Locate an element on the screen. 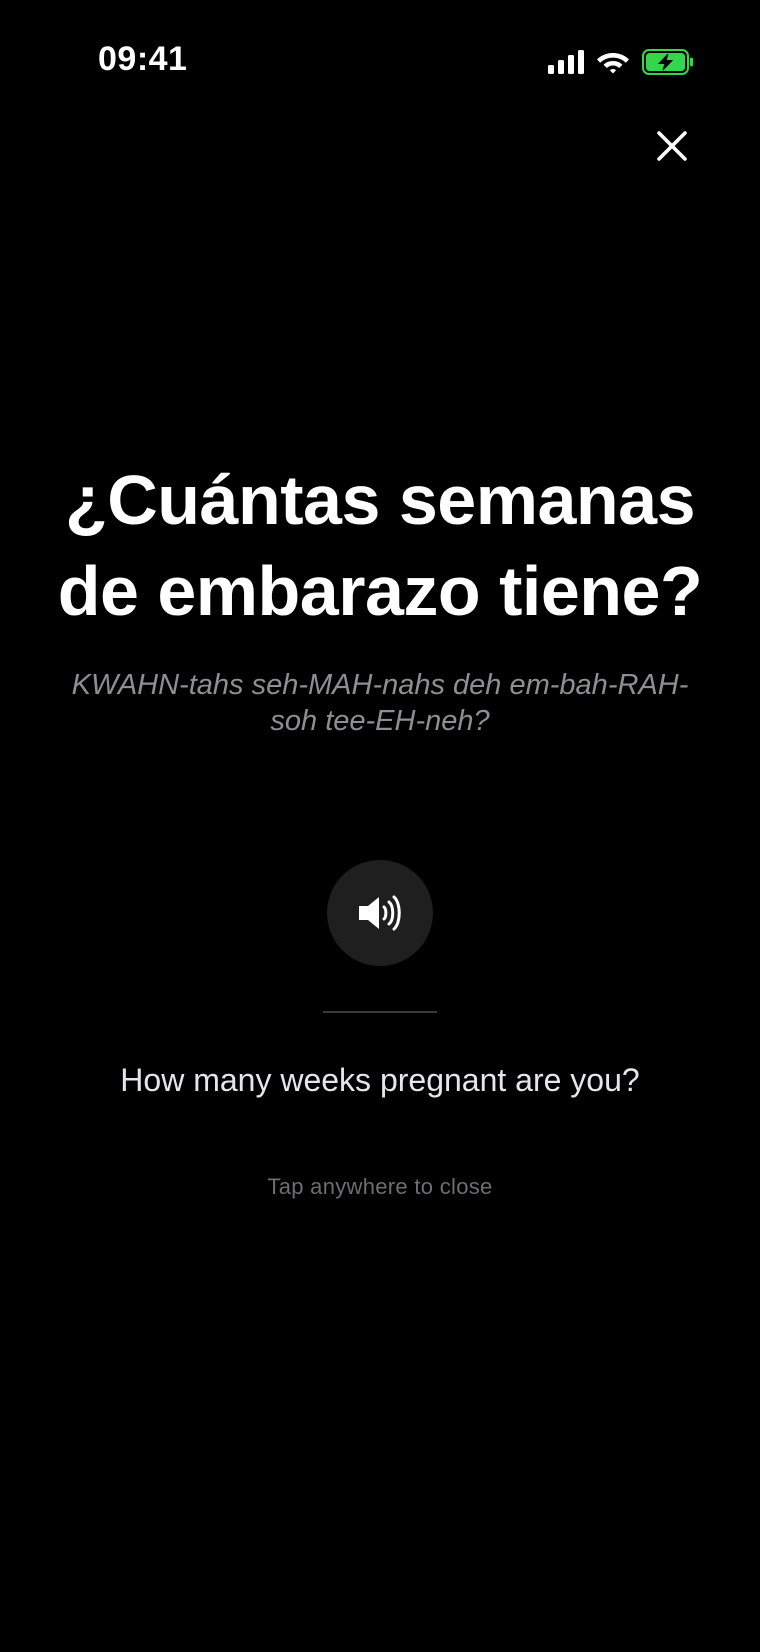 The height and width of the screenshot is (1652, 760). english-translation: How many weeks pregnant are you? is located at coordinates (380, 1080).